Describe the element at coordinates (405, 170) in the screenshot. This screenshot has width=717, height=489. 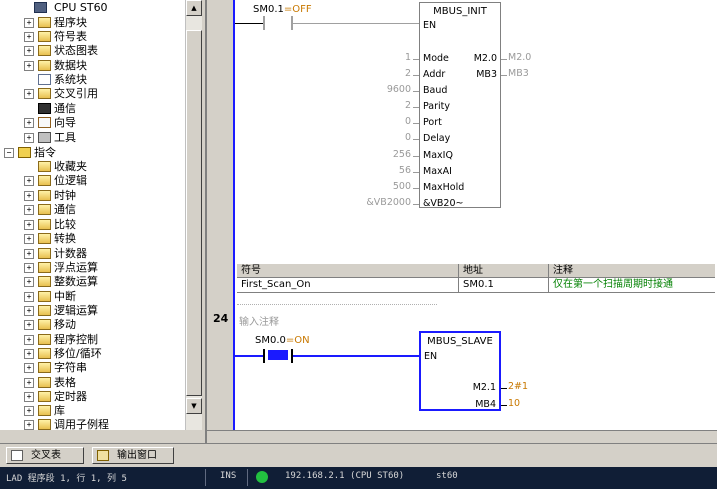
I see `input-value: 56` at that location.